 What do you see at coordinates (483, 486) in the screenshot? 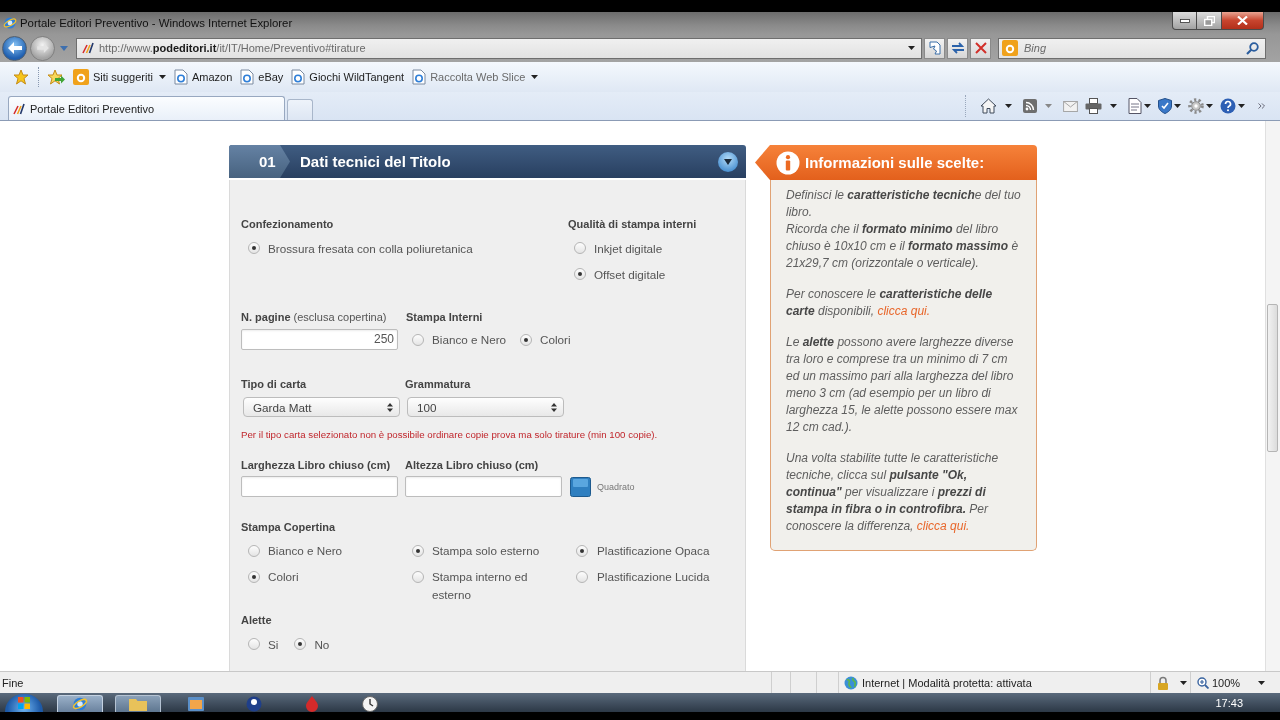
I see `height-field` at bounding box center [483, 486].